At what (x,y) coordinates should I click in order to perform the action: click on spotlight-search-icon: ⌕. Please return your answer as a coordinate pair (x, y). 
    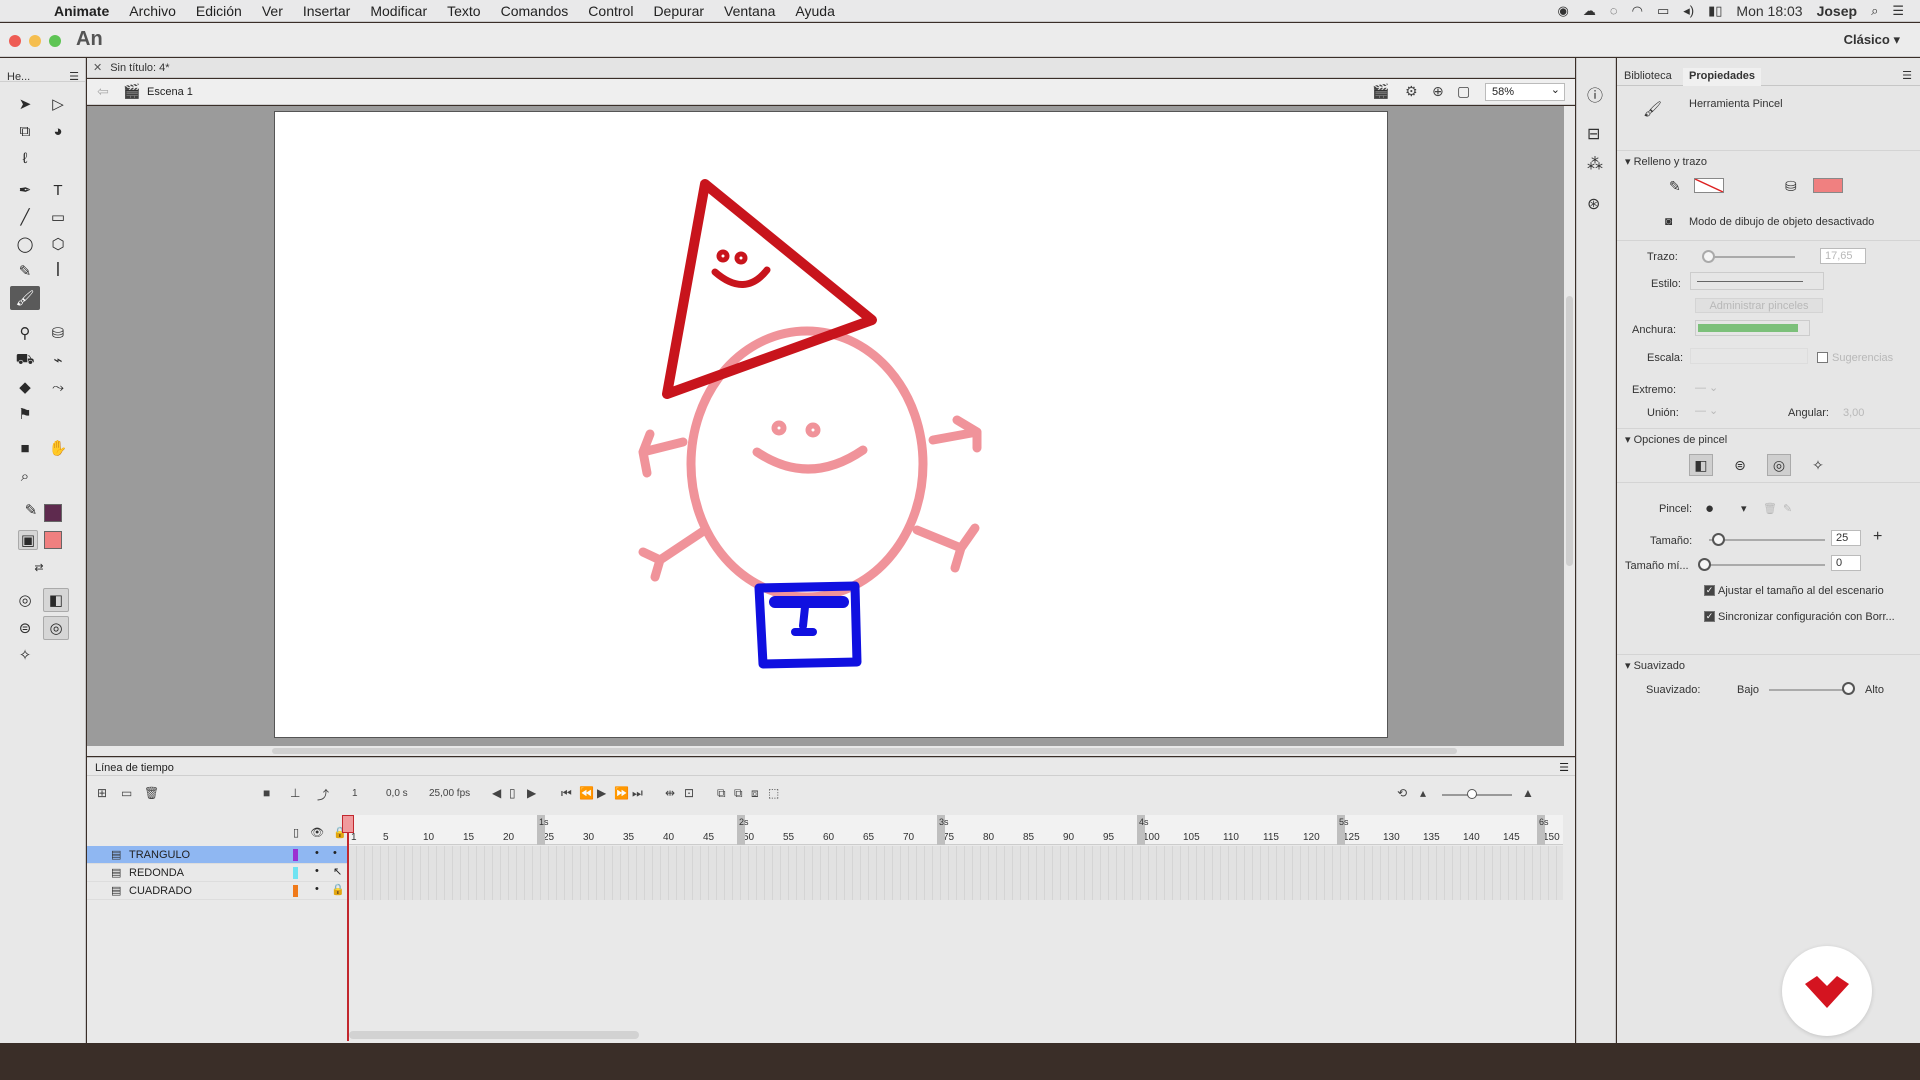
    Looking at the image, I should click on (1874, 11).